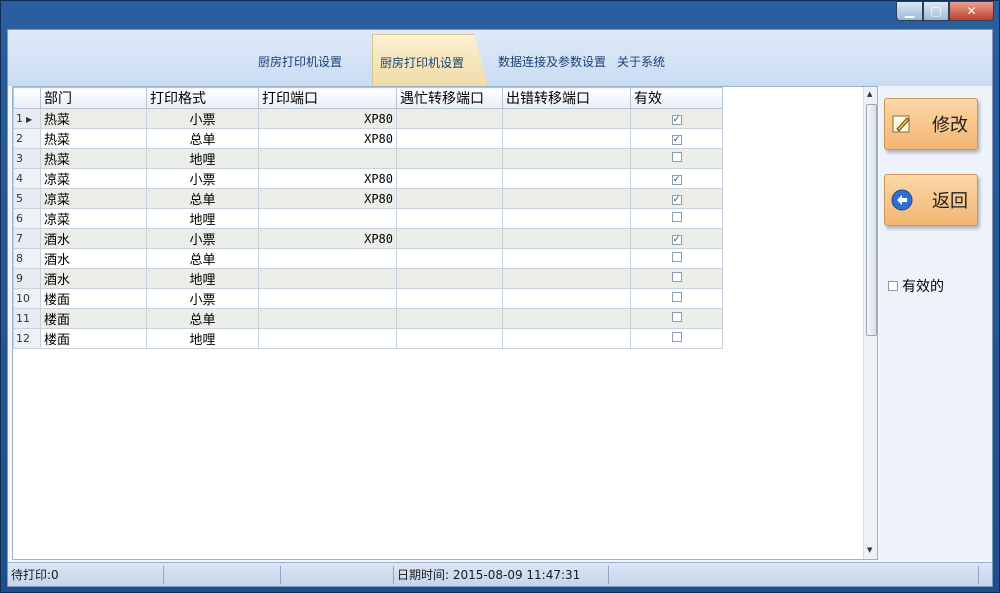 The width and height of the screenshot is (1000, 593). What do you see at coordinates (893, 286) in the screenshot?
I see `checkbox-icon` at bounding box center [893, 286].